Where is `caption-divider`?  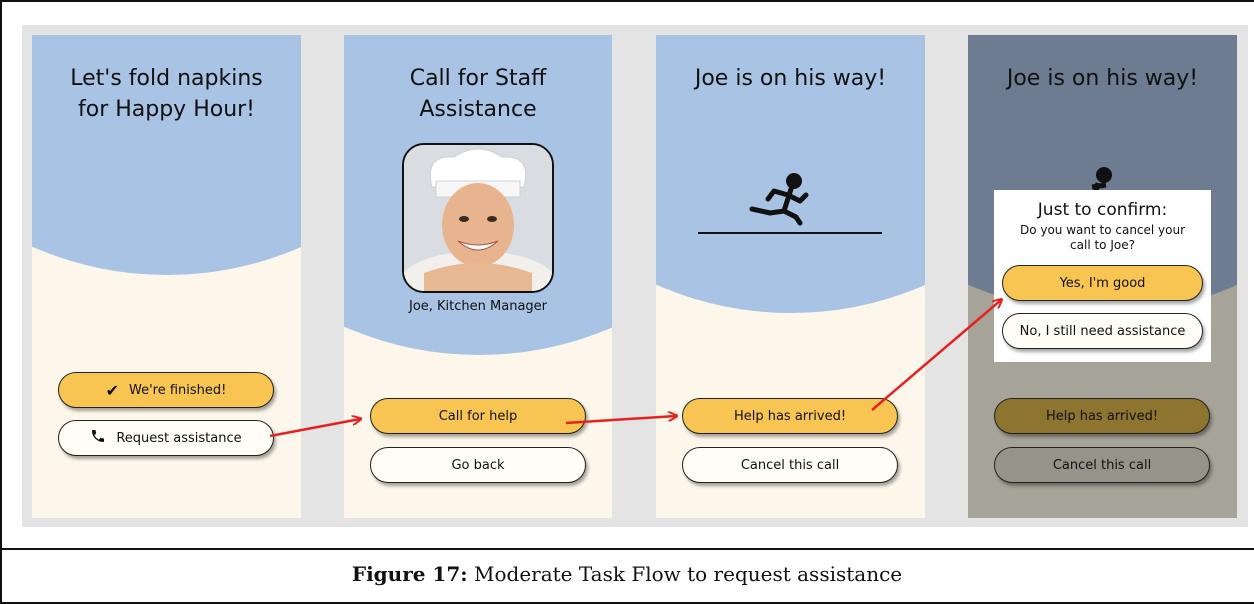 caption-divider is located at coordinates (627, 549).